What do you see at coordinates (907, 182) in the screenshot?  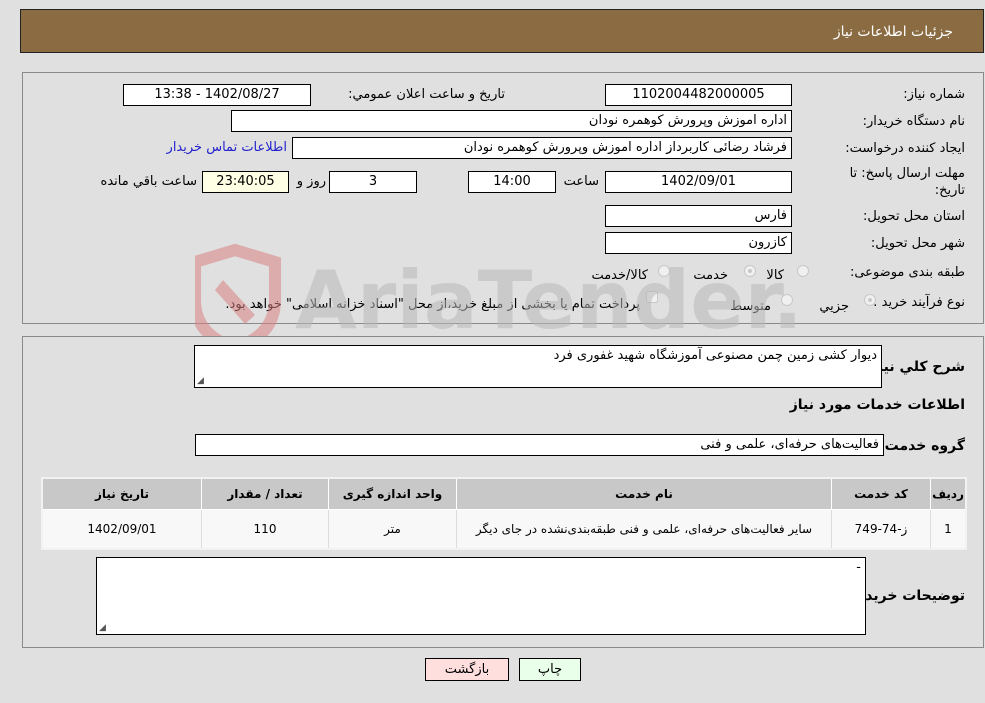 I see `deadline-label: مهلت ارسال پاسخ: تا تاریخ:` at bounding box center [907, 182].